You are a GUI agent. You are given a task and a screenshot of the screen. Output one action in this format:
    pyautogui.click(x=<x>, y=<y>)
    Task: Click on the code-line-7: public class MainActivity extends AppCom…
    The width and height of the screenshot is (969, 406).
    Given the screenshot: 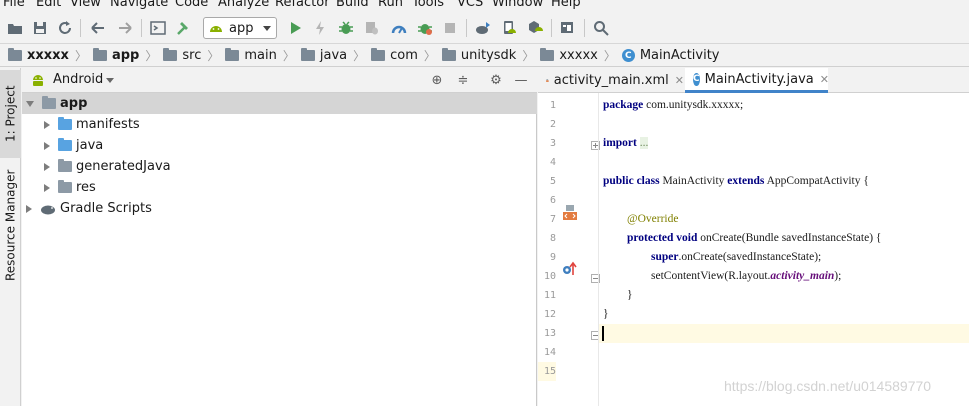 What is the action you would take?
    pyautogui.click(x=736, y=181)
    